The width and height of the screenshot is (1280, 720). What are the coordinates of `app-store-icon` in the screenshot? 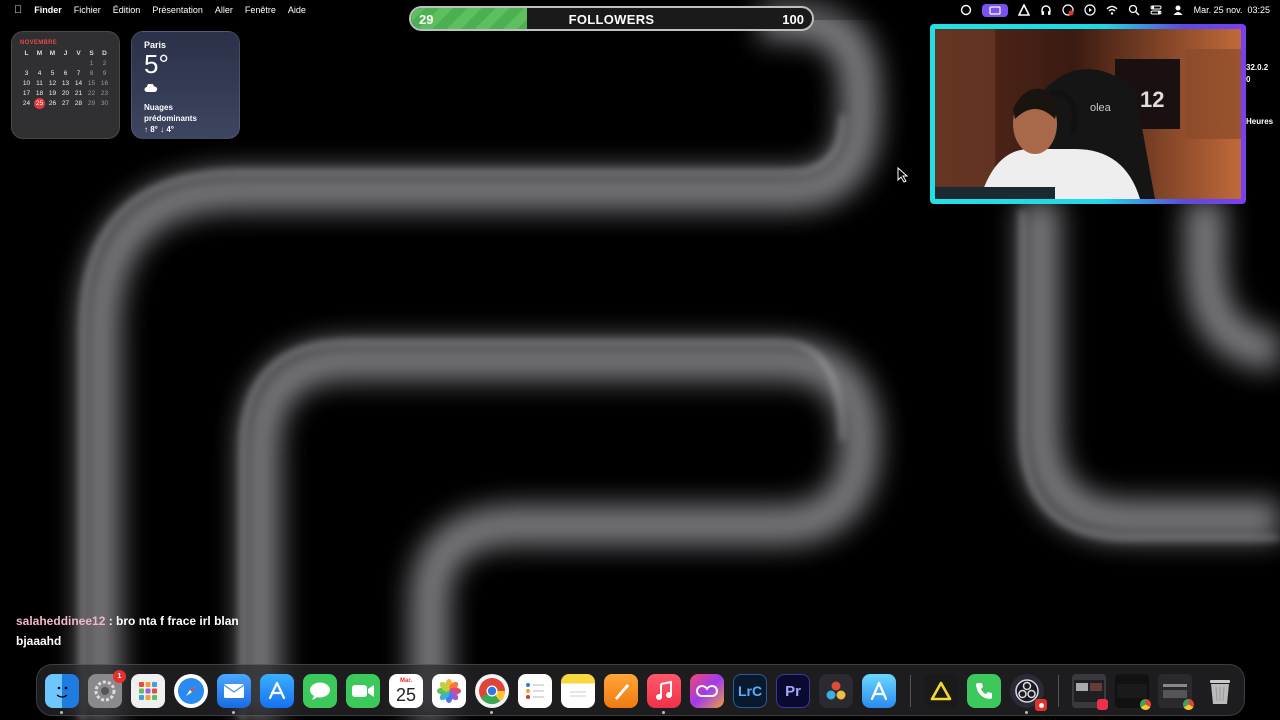 It's located at (277, 691).